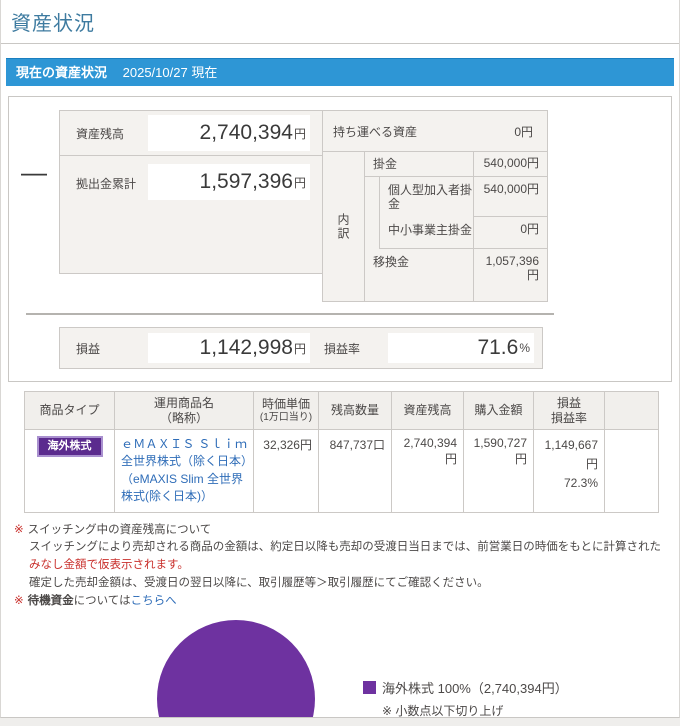 The width and height of the screenshot is (680, 726). What do you see at coordinates (475, 688) in the screenshot?
I see `legend-text: 海外株式 100%（2,740,394円）` at bounding box center [475, 688].